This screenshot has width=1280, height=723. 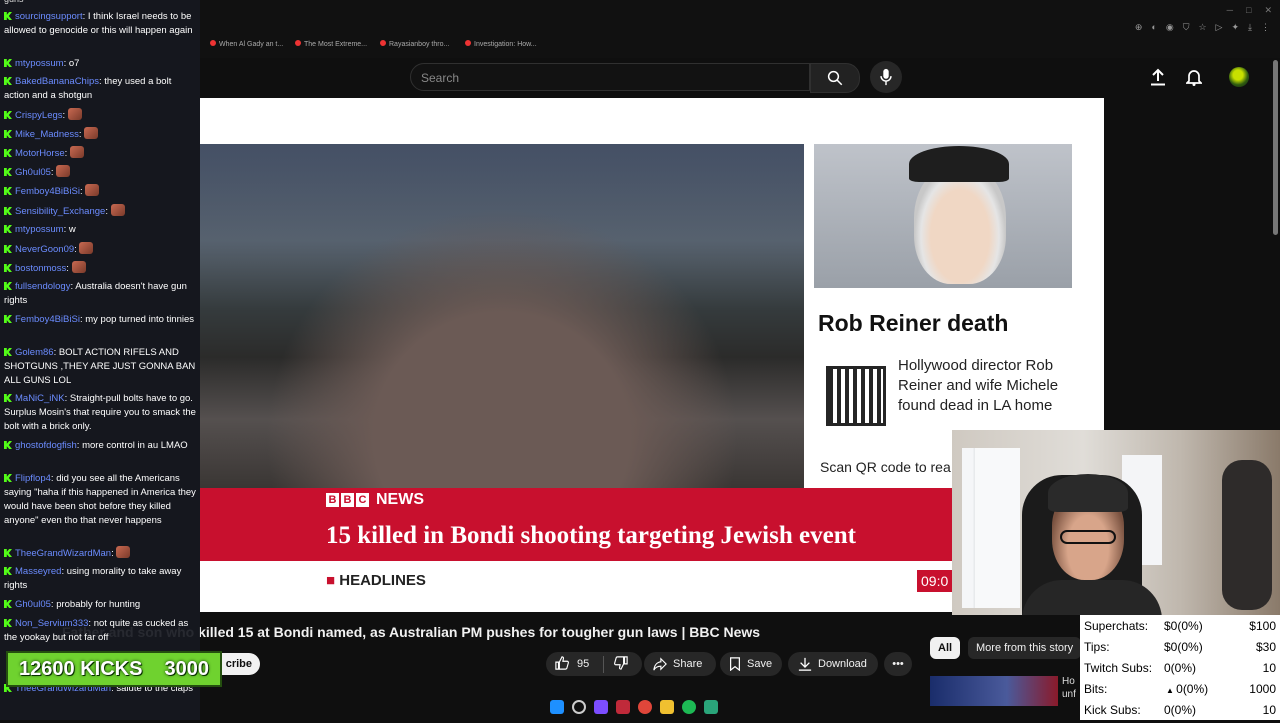 What do you see at coordinates (680, 664) in the screenshot?
I see `share-button: Share` at bounding box center [680, 664].